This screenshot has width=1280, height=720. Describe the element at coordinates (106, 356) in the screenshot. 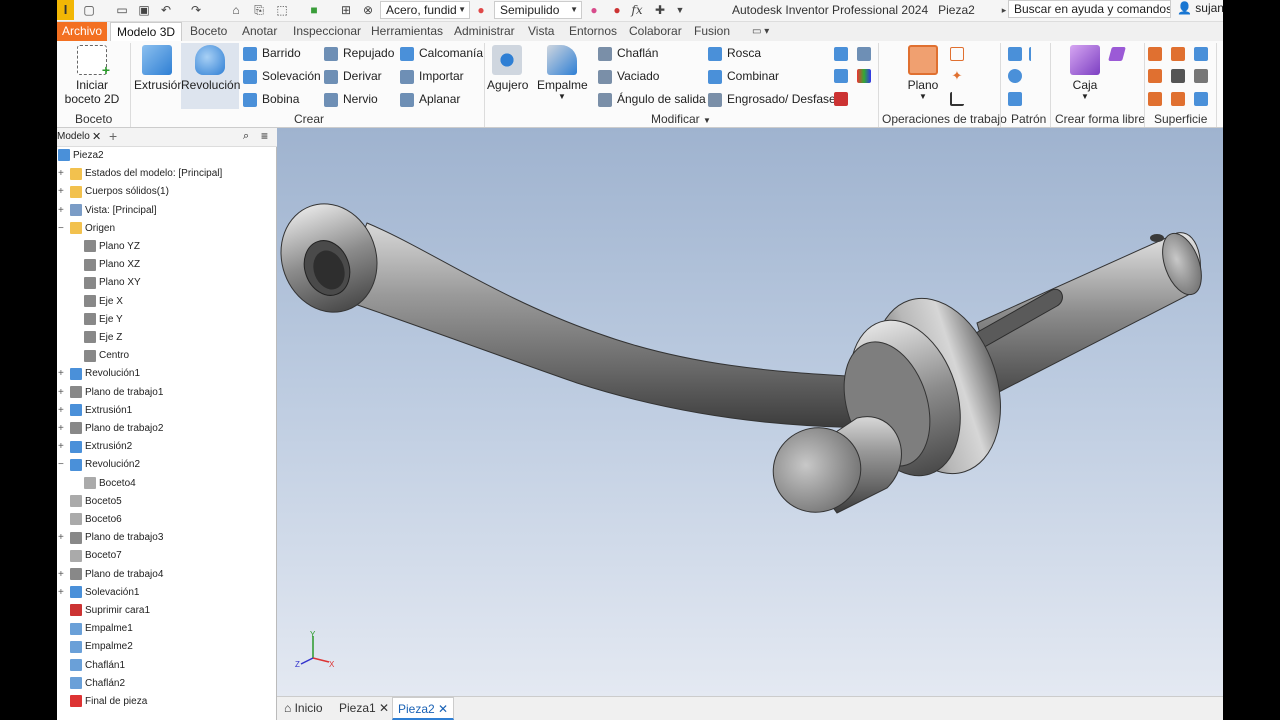

I see `browser-node: Centro` at that location.